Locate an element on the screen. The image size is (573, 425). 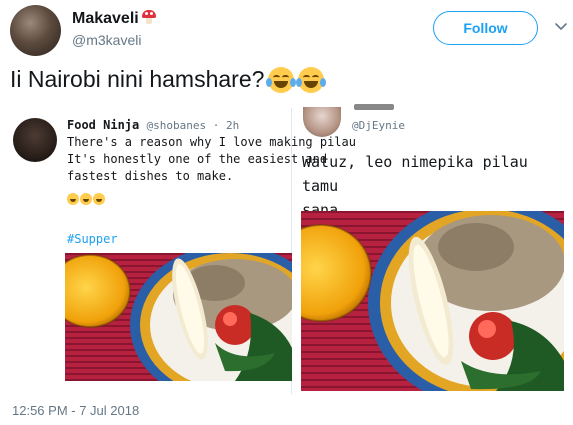
food-ninja-header: Food Ninja @shobanes · 2h is located at coordinates (153, 125).